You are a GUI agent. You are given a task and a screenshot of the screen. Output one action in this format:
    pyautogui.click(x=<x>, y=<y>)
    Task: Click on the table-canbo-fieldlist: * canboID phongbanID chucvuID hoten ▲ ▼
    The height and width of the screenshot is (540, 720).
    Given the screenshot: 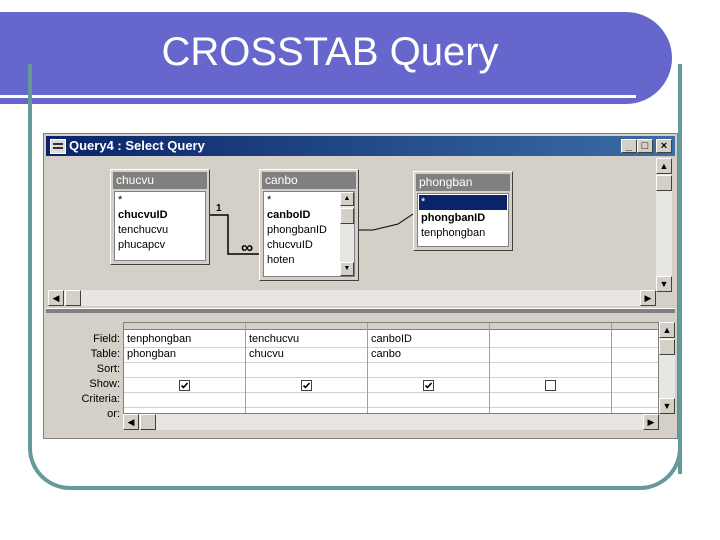 What is the action you would take?
    pyautogui.click(x=309, y=234)
    